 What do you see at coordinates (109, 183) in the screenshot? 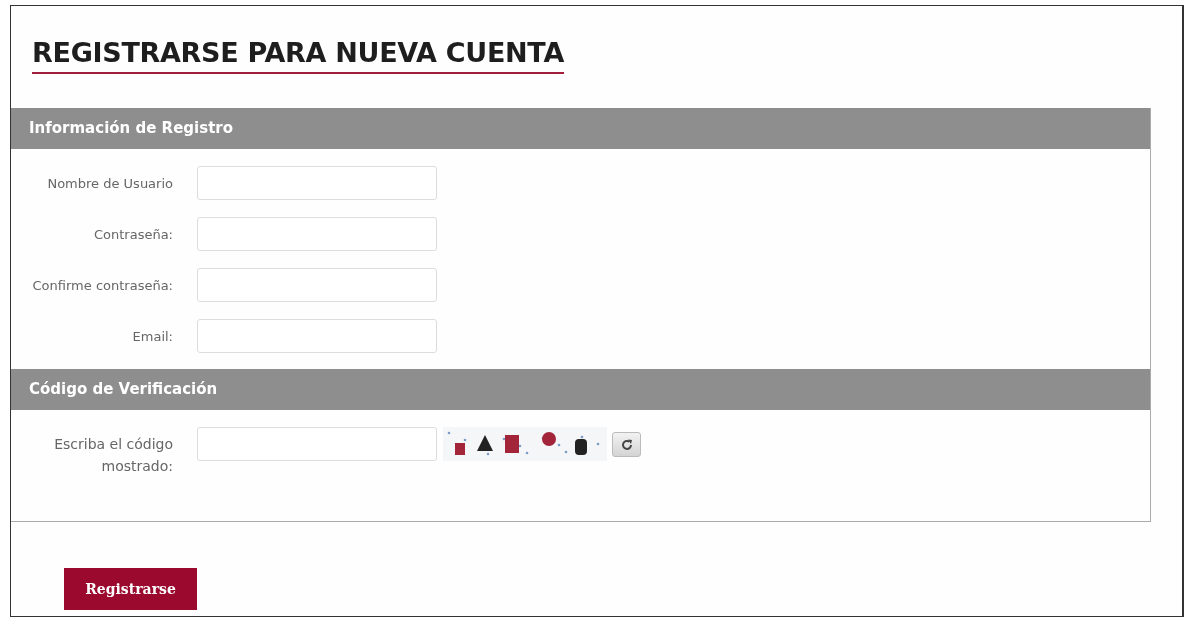
I see `field-label: Nombre de Usuario` at bounding box center [109, 183].